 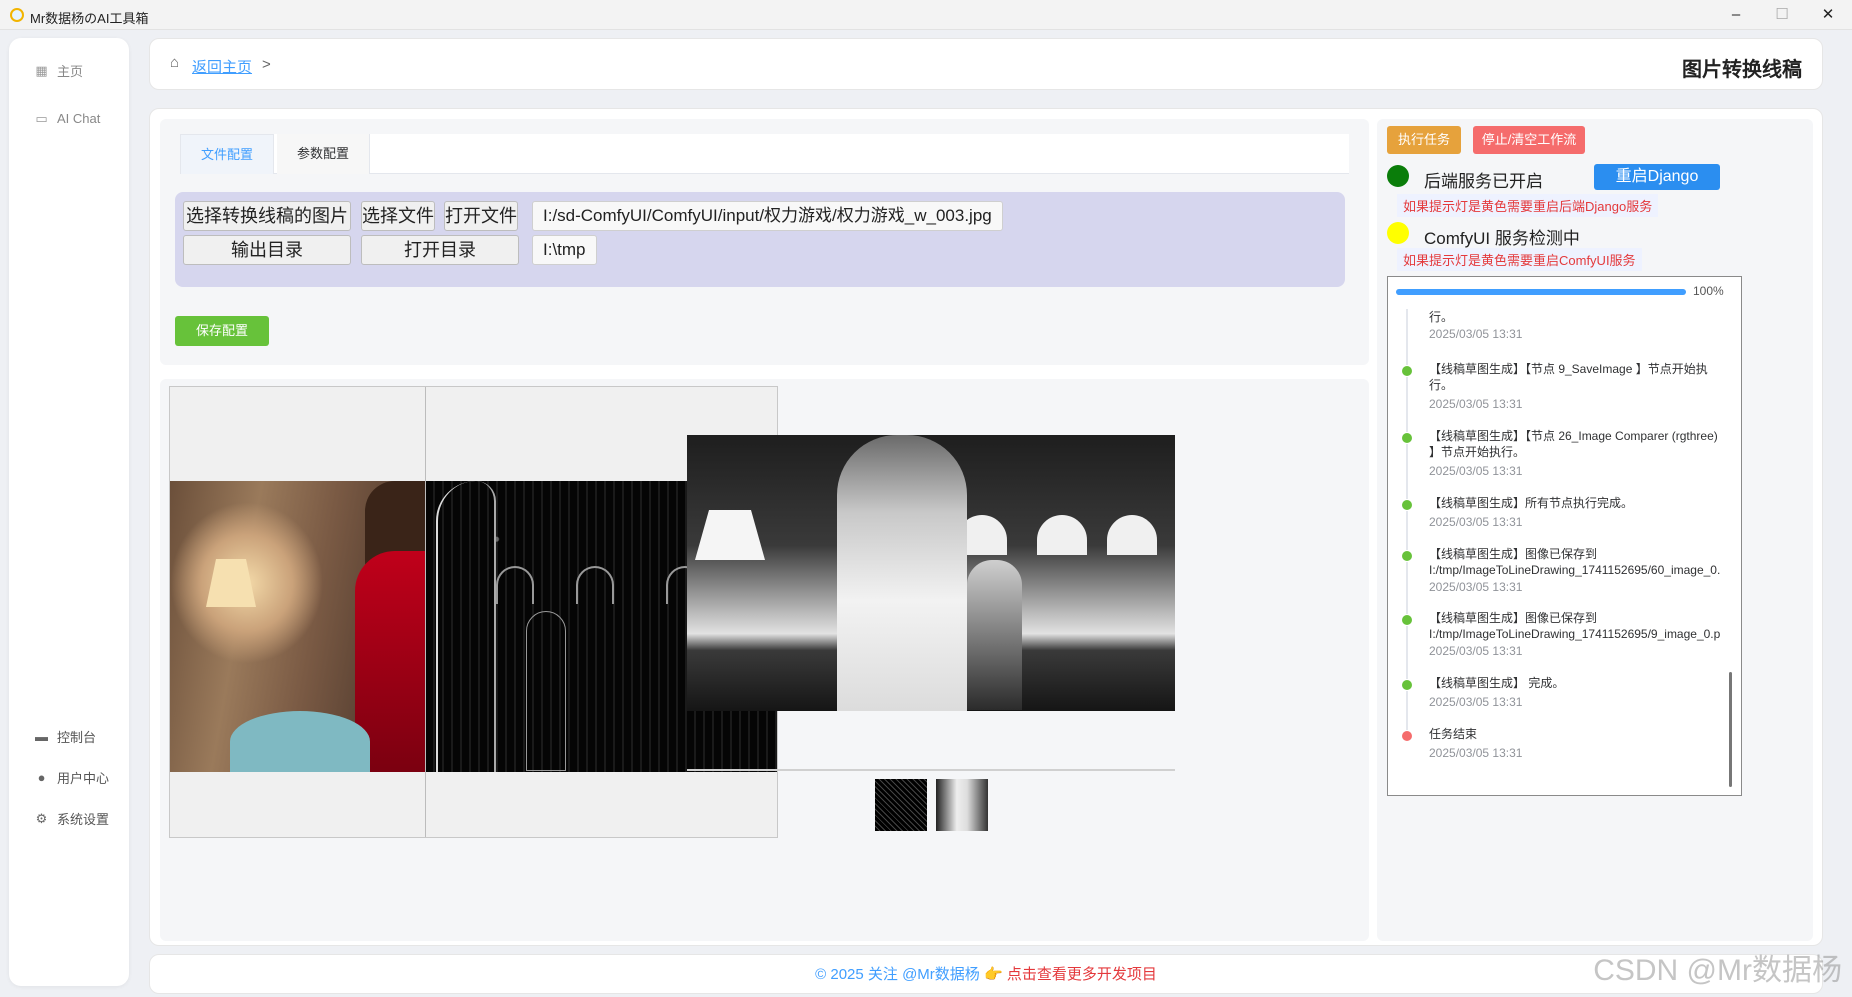 I want to click on home-icon: ⌂, so click(x=175, y=62).